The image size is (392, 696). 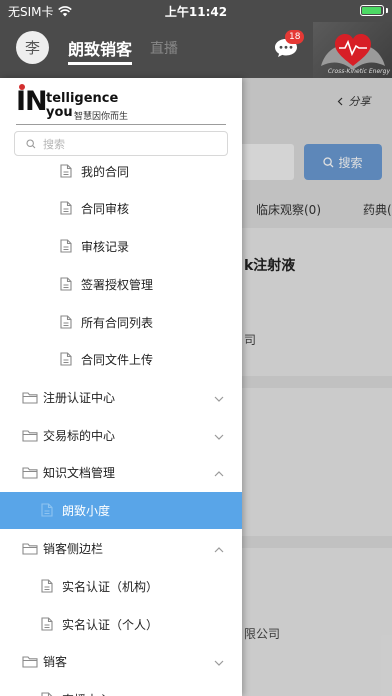 I want to click on message-count-badge: 18, so click(x=295, y=37).